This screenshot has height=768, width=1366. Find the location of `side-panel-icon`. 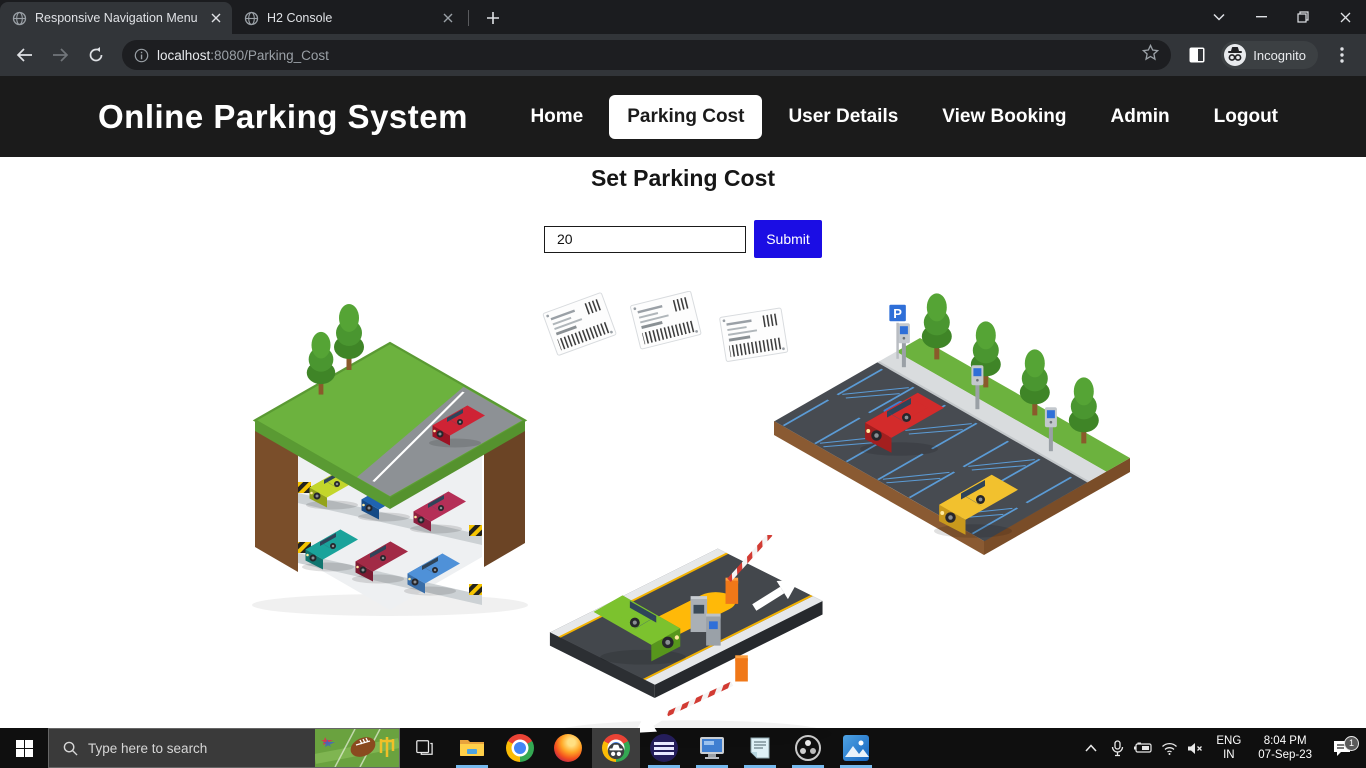

side-panel-icon is located at coordinates (1197, 55).